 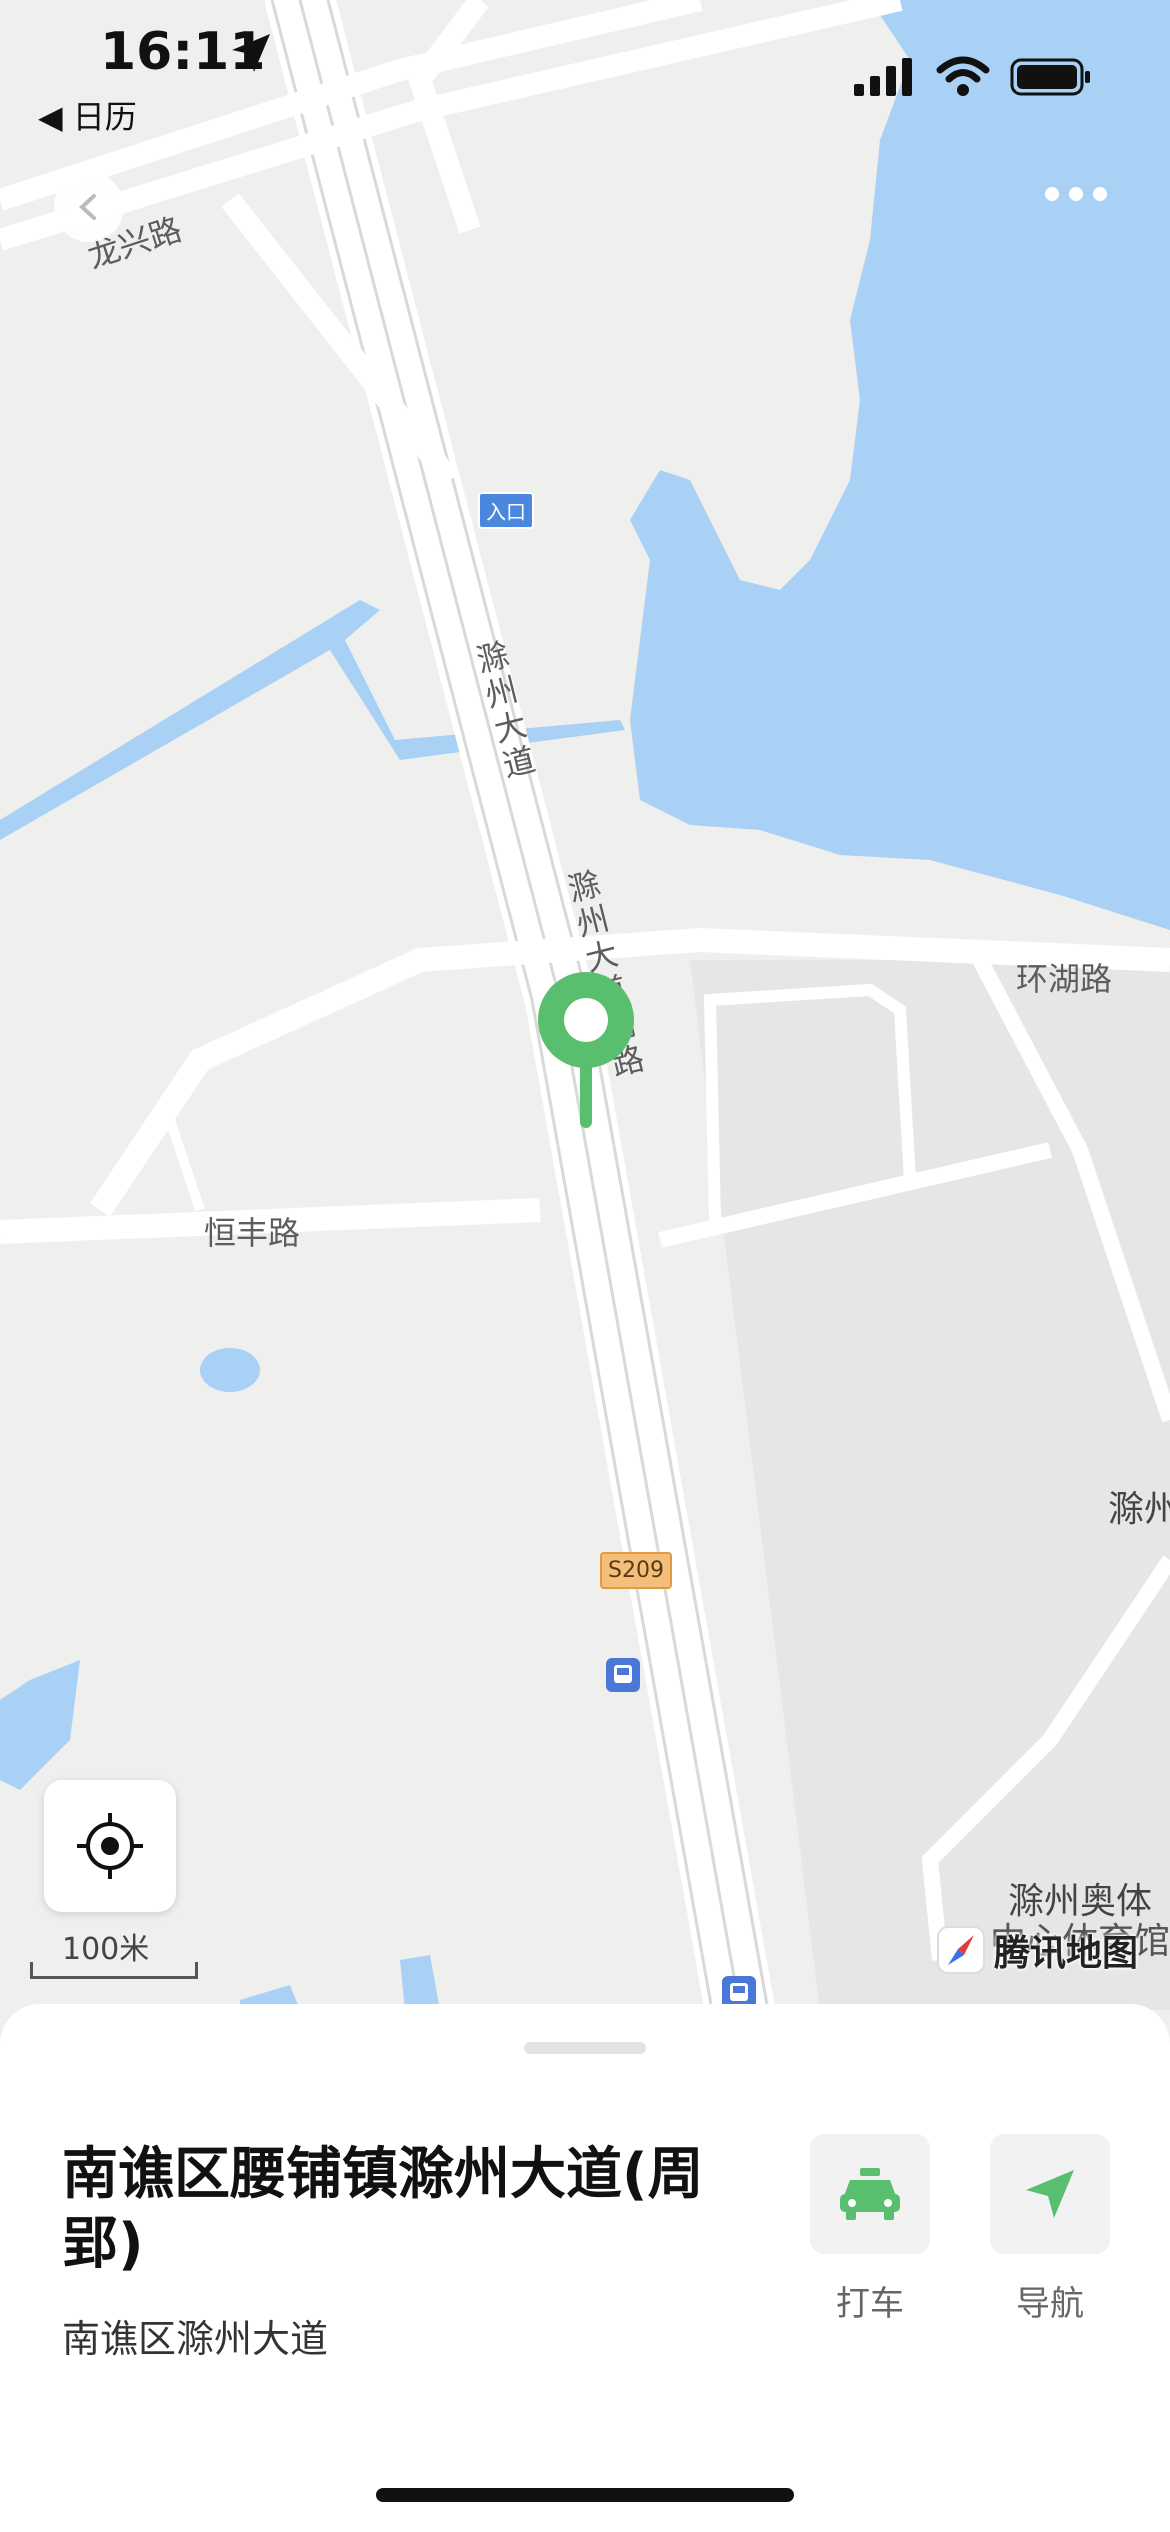 What do you see at coordinates (1080, 206) in the screenshot?
I see `more-options-button` at bounding box center [1080, 206].